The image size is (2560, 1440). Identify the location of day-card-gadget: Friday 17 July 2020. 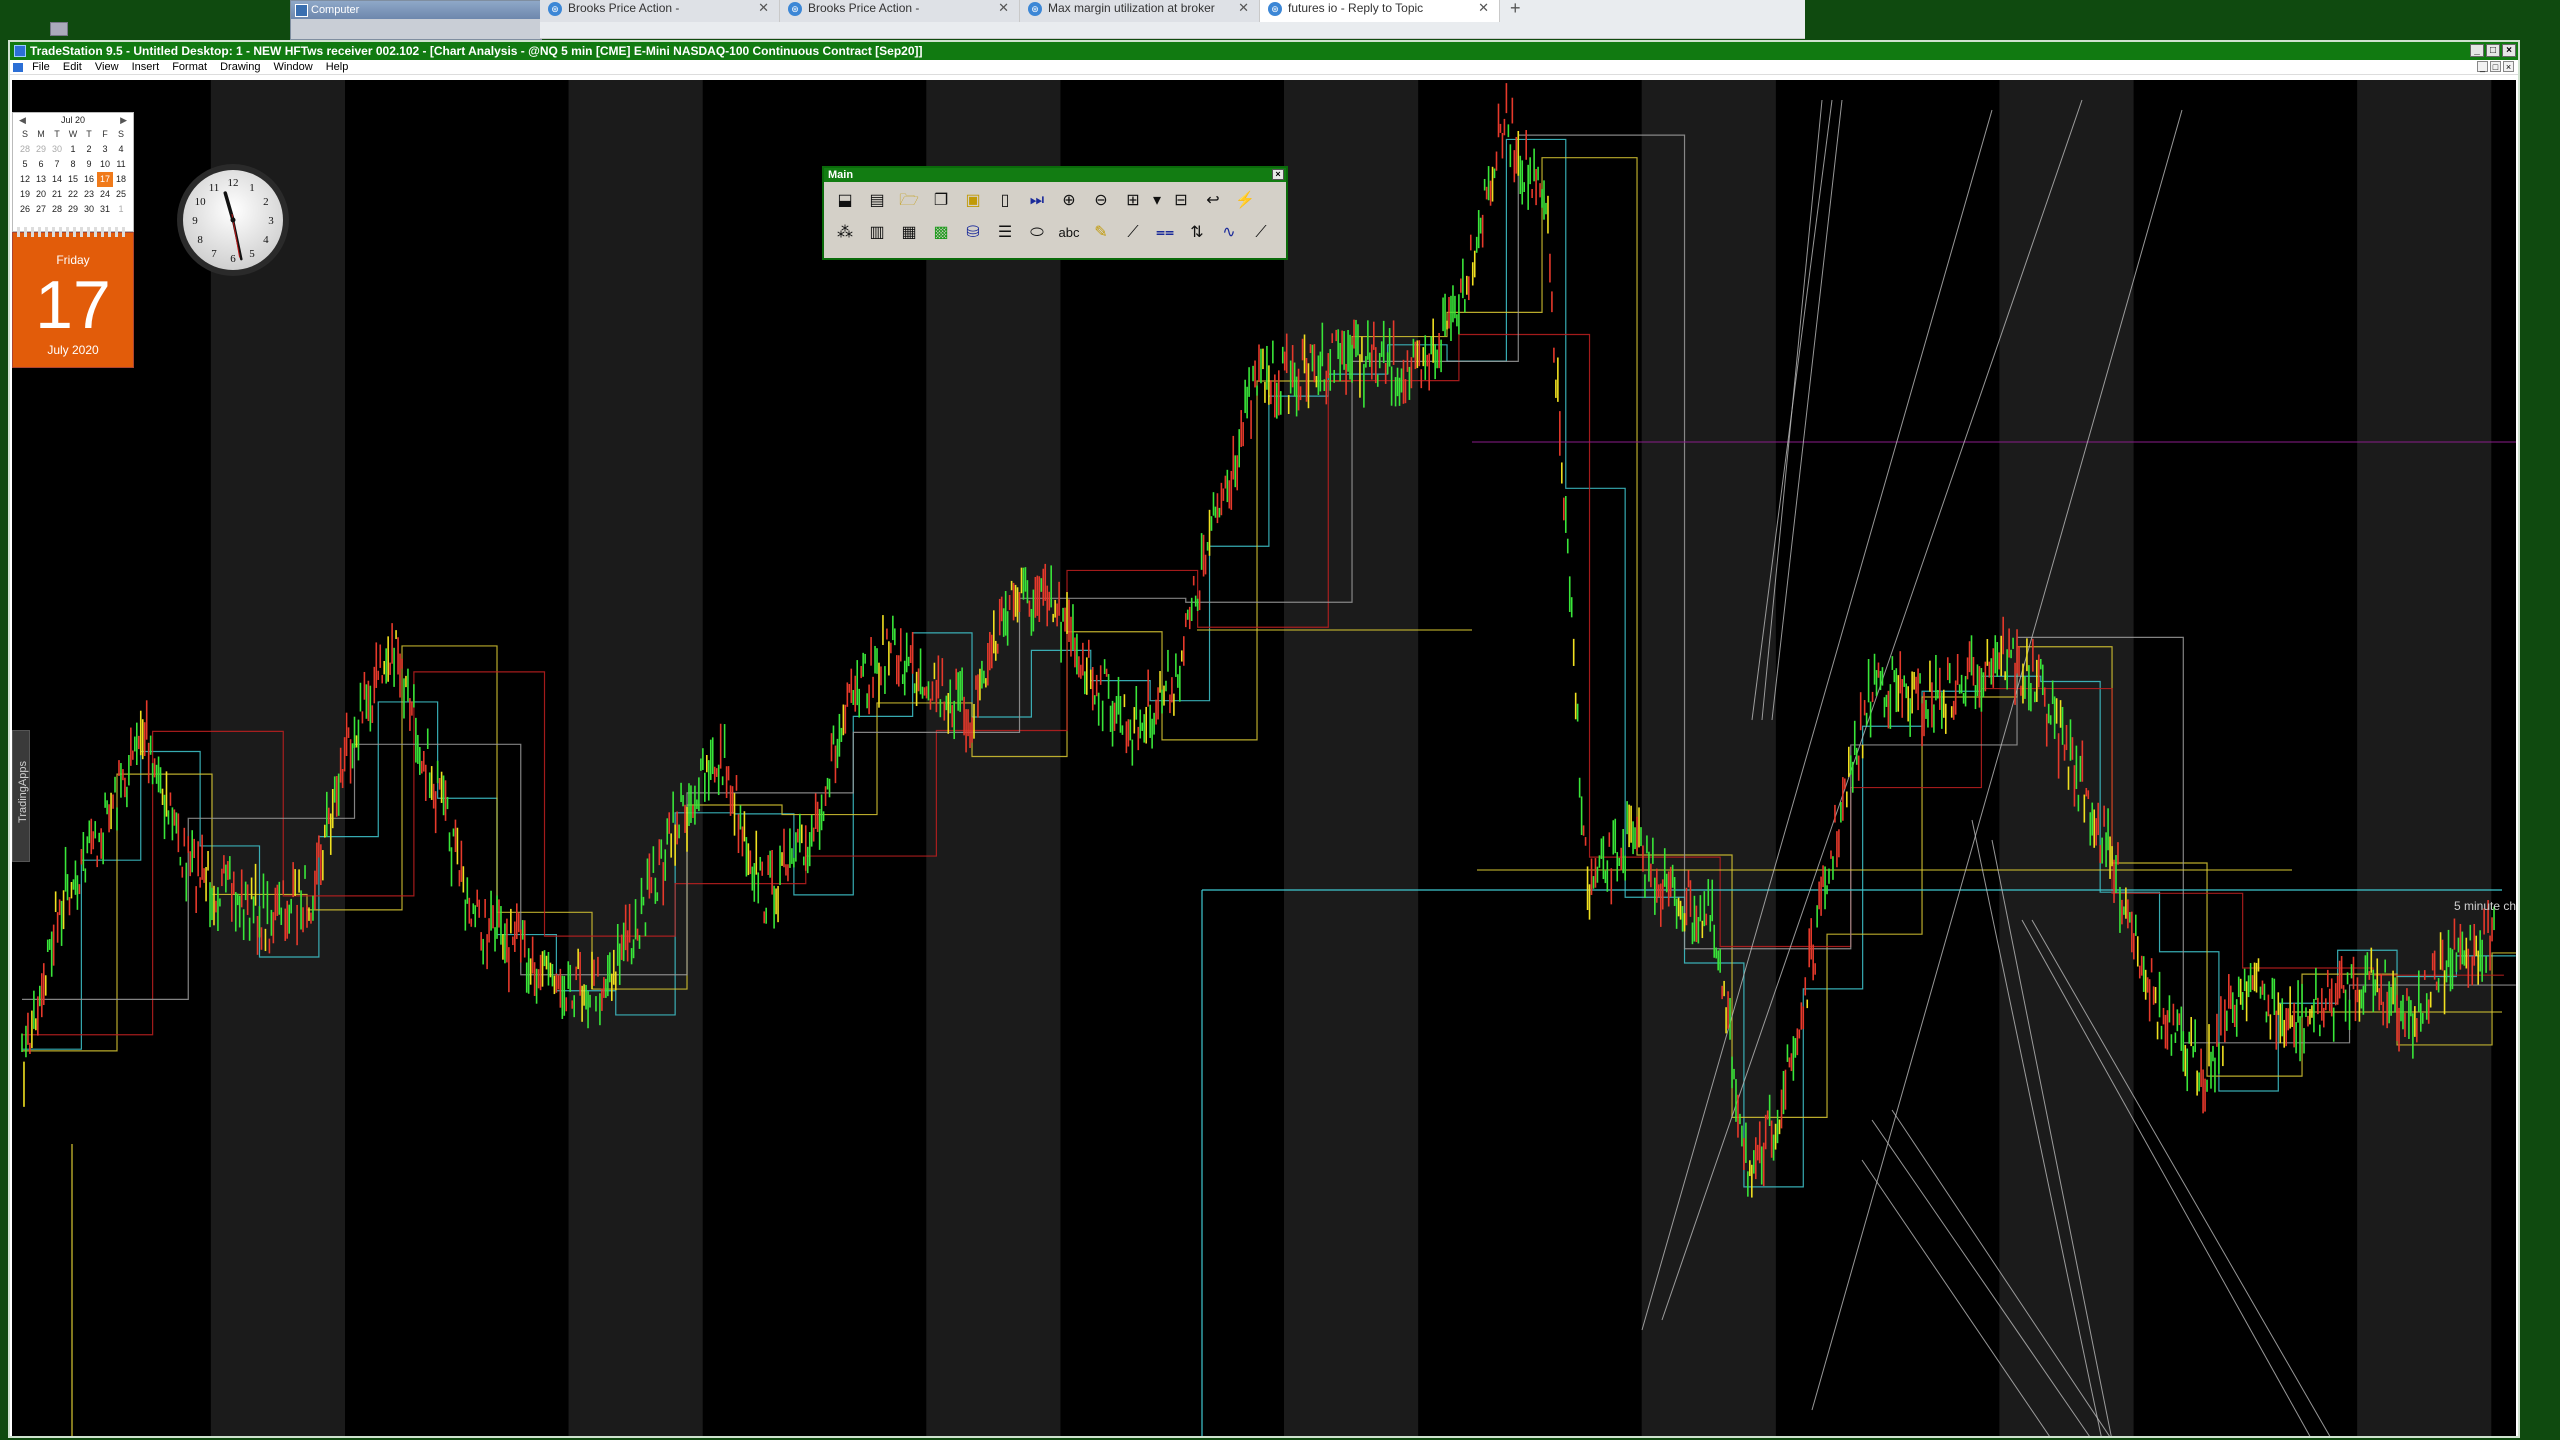
(73, 297).